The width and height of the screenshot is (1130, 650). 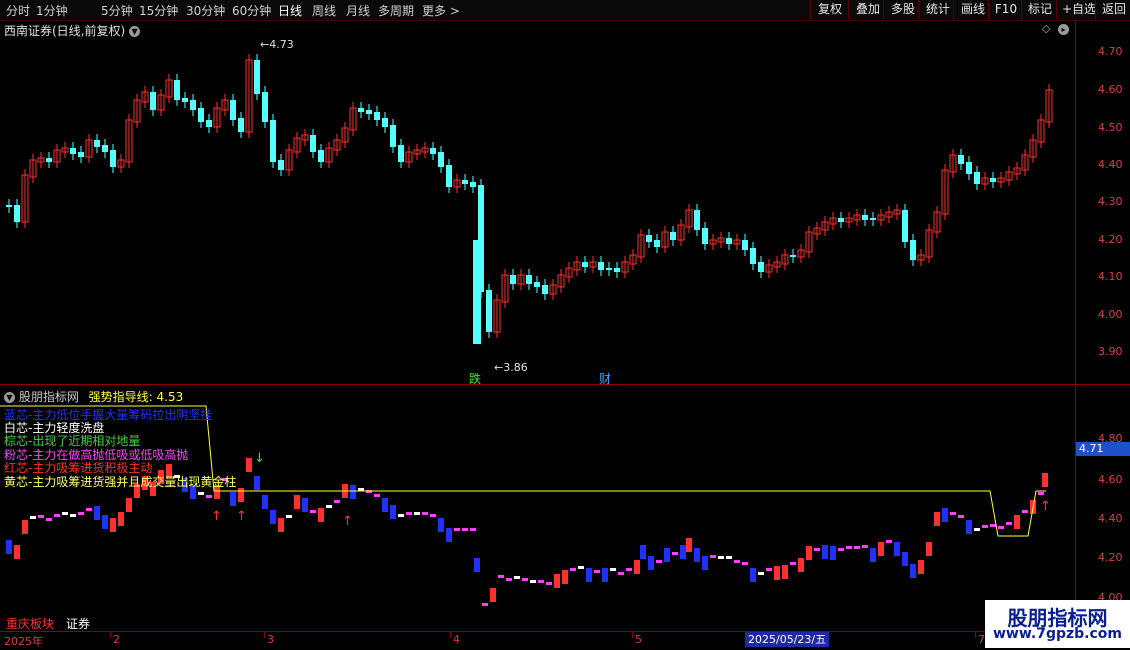 I want to click on time-label: 2, so click(x=116, y=639).